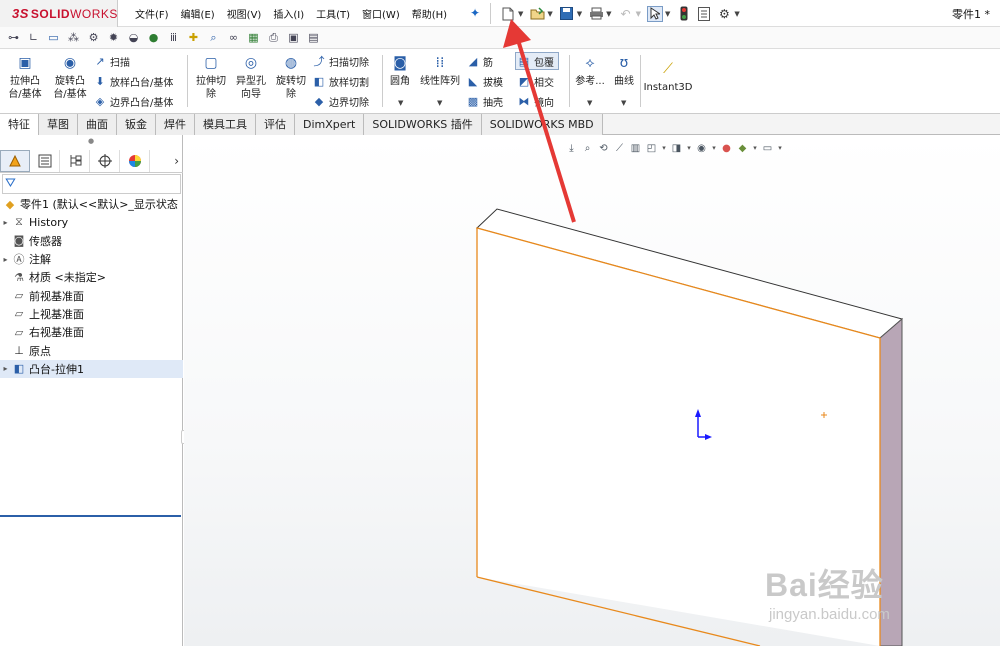  What do you see at coordinates (824, 585) in the screenshot?
I see `watermark-main-text: Bai经验` at bounding box center [824, 585].